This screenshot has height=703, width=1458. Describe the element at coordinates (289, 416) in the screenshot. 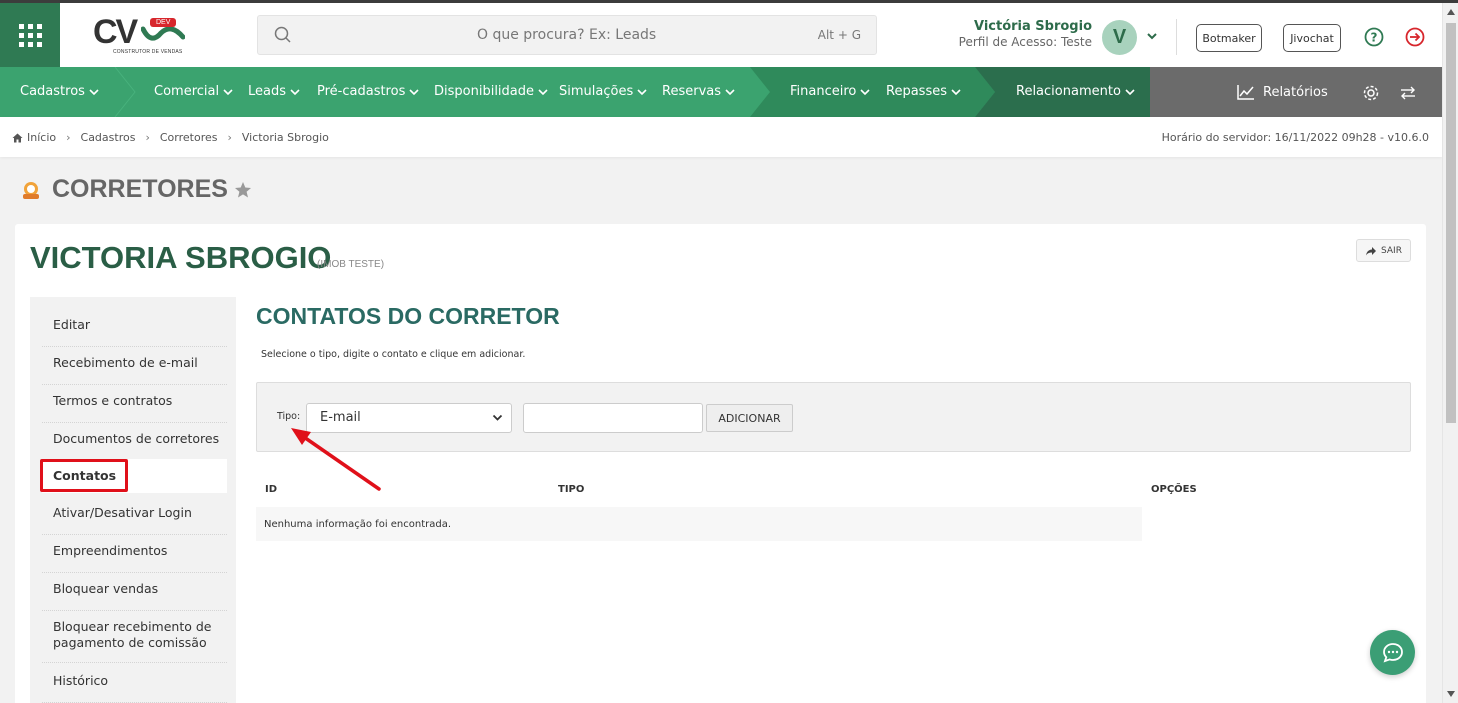

I see `type-label: Tipo:` at that location.